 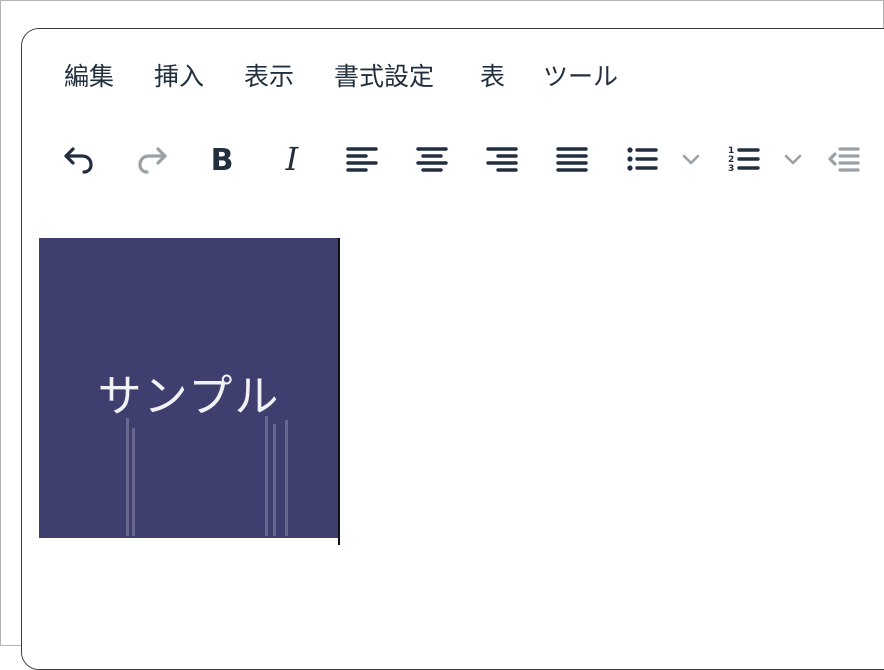 I want to click on numbered-list-button: 1 2 3, so click(x=744, y=159).